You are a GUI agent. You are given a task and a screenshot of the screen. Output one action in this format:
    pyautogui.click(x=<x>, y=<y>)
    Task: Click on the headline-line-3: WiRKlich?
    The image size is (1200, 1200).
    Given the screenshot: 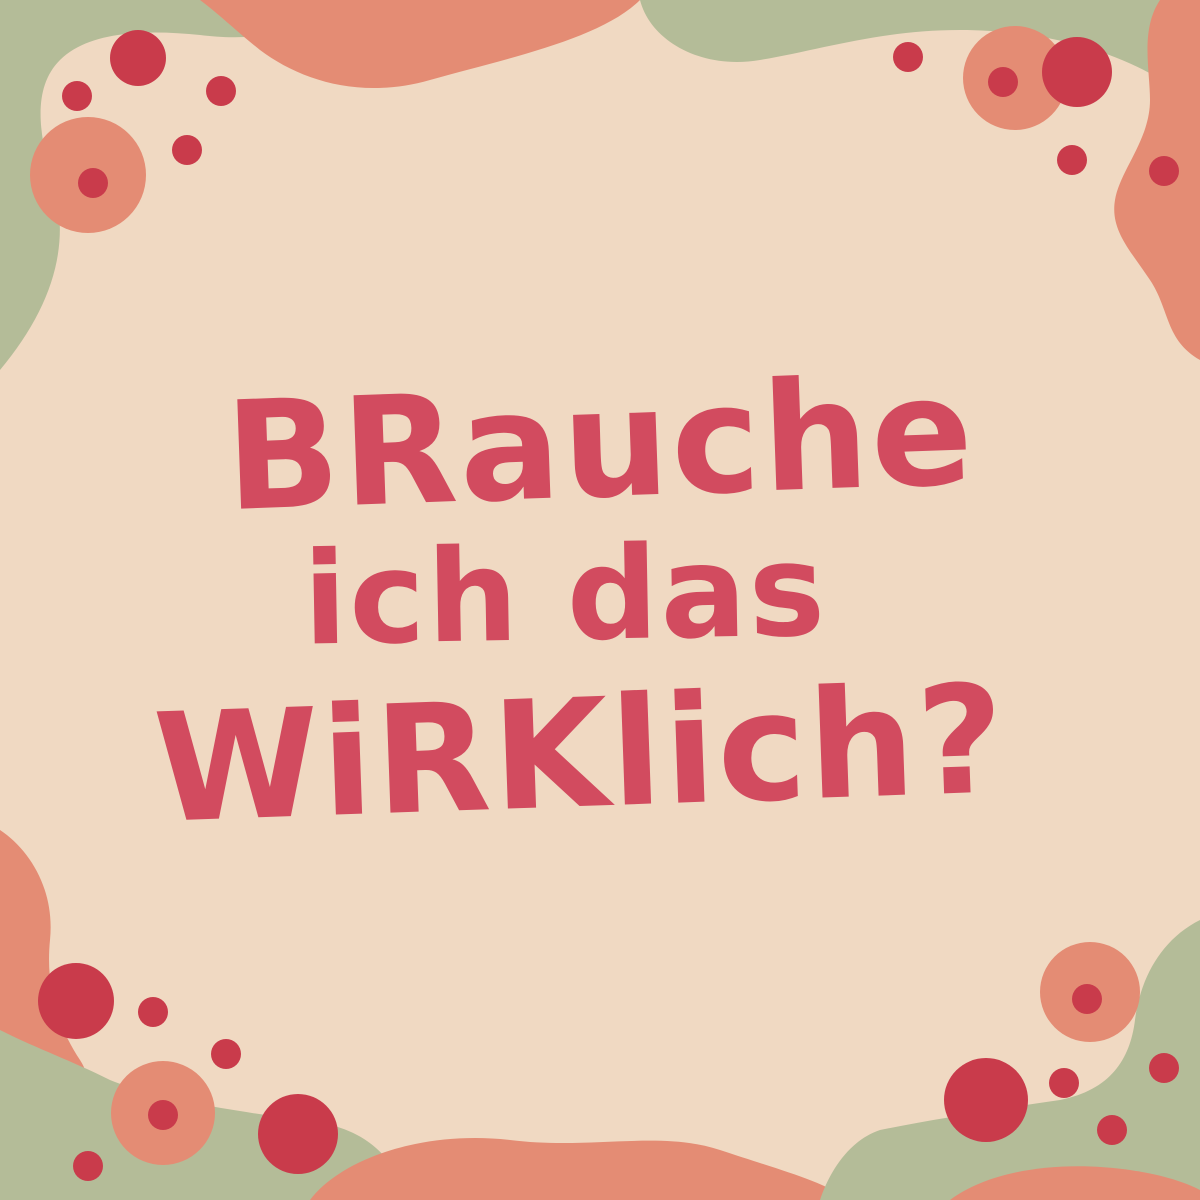 What is the action you would take?
    pyautogui.click(x=580, y=755)
    